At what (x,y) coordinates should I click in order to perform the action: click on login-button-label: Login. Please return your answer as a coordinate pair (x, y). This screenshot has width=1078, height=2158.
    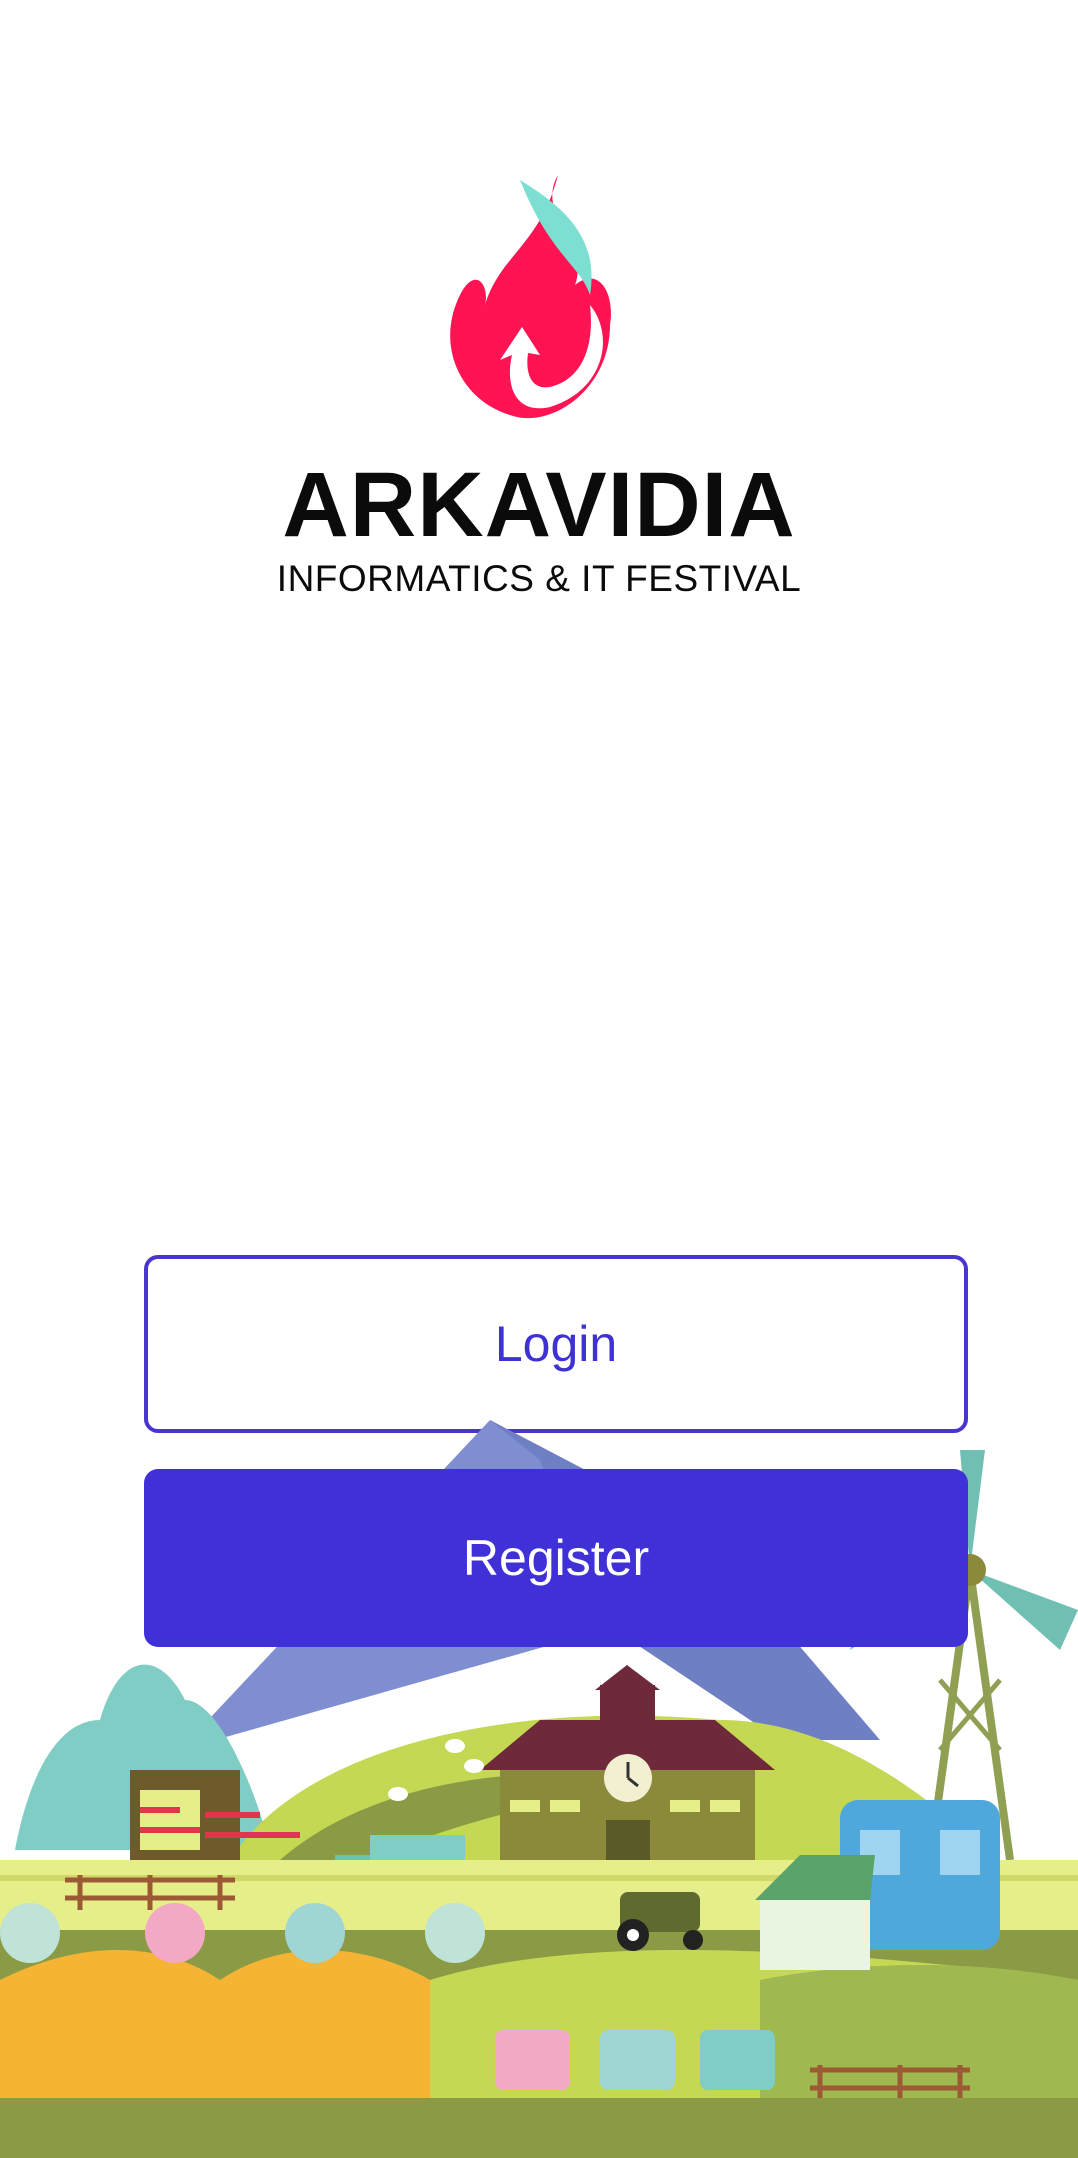
    Looking at the image, I should click on (556, 1344).